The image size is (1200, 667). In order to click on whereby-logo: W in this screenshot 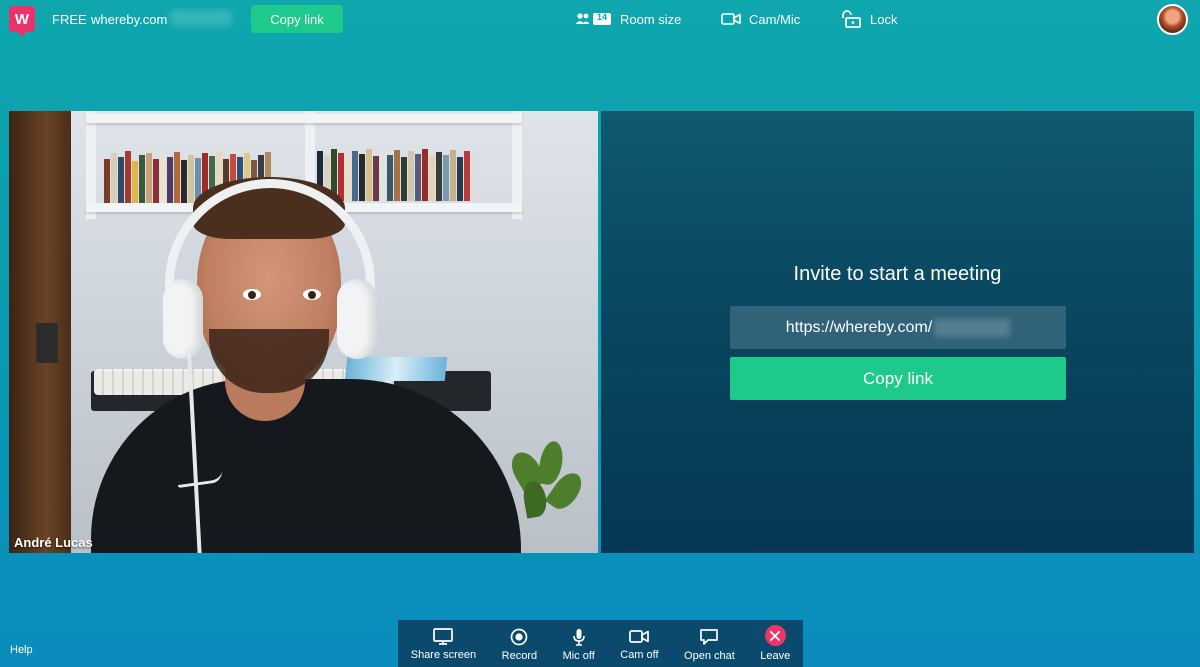, I will do `click(22, 21)`.